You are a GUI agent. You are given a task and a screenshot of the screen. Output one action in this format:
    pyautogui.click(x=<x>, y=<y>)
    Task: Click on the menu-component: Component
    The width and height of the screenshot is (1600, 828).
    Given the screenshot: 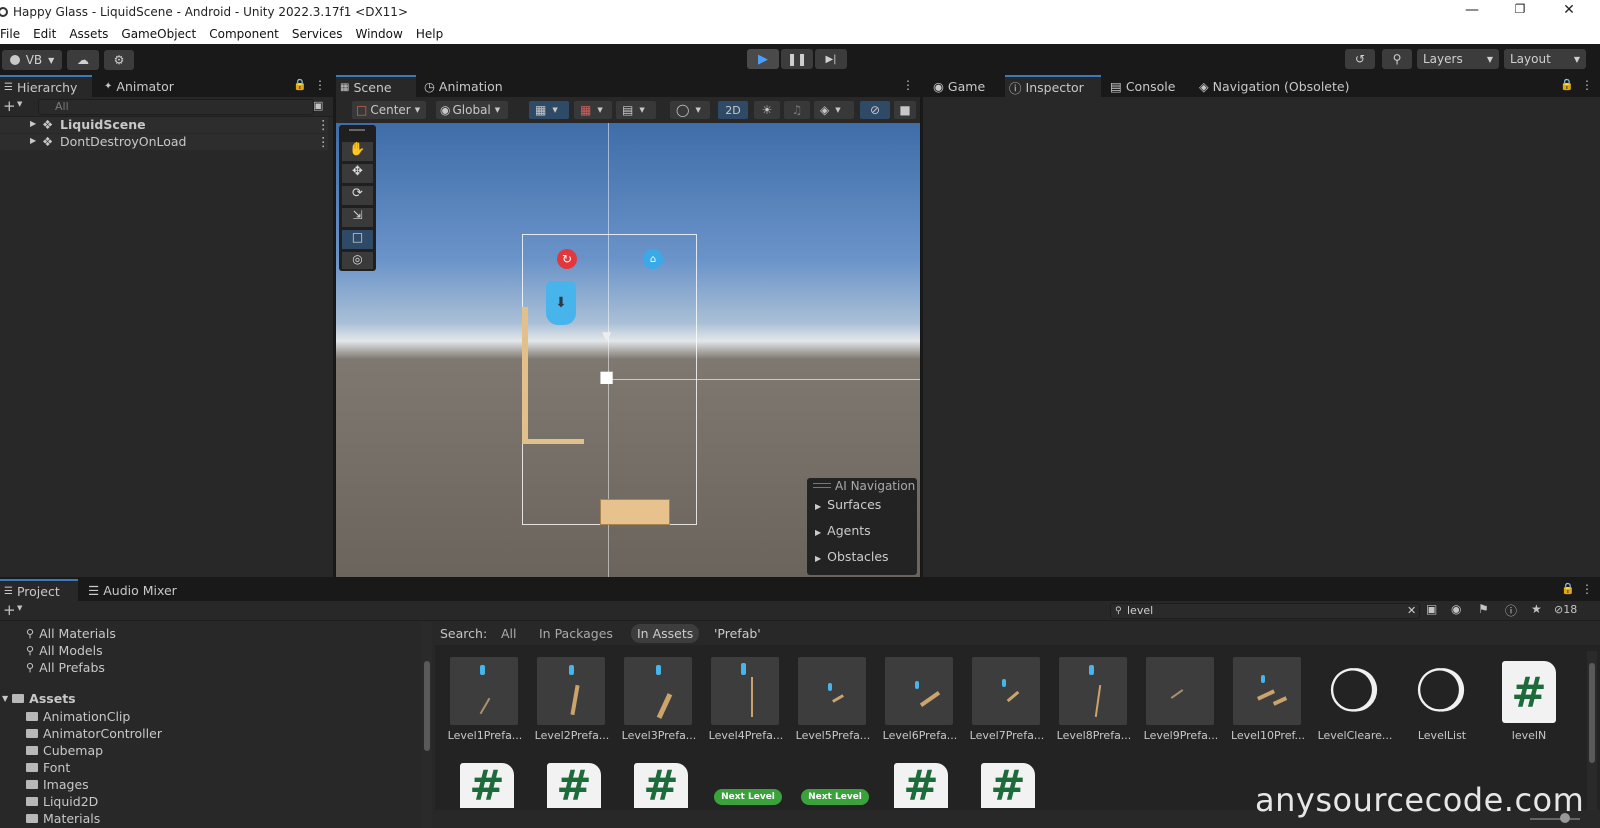 What is the action you would take?
    pyautogui.click(x=244, y=34)
    